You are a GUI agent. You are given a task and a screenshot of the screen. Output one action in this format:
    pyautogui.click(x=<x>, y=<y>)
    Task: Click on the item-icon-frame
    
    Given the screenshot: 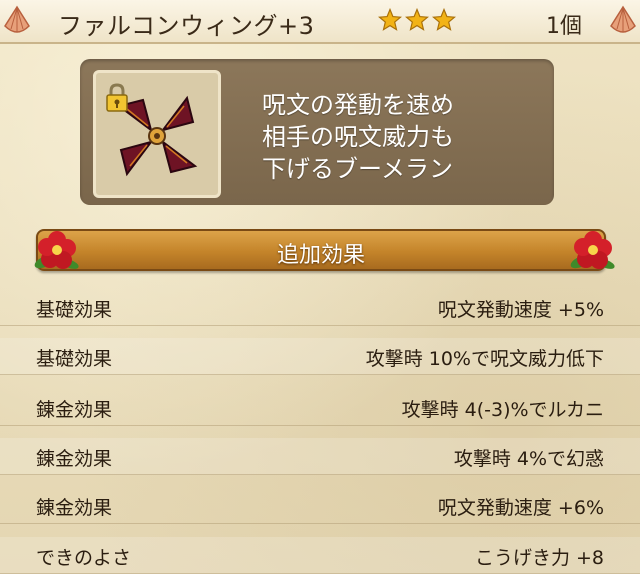 What is the action you would take?
    pyautogui.click(x=157, y=134)
    